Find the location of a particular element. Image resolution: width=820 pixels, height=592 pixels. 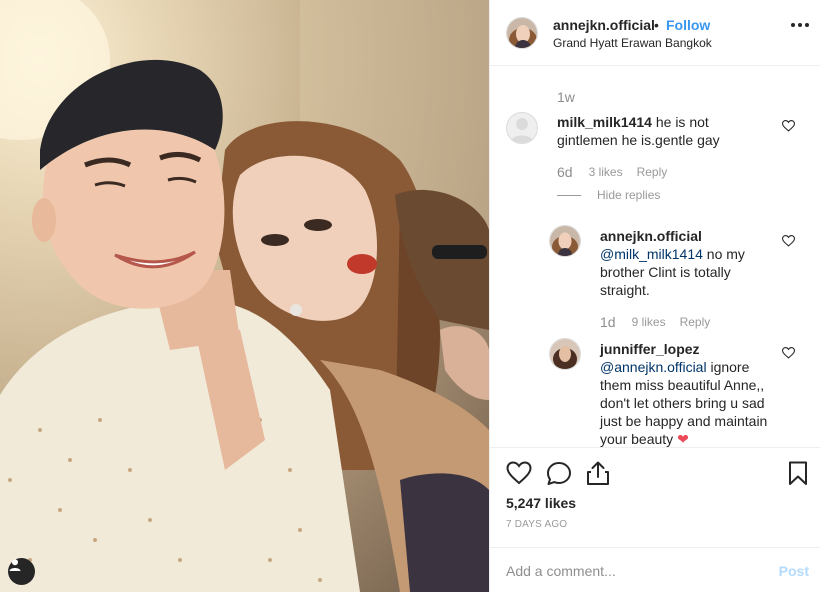

comment-meta: 6d 3 likes Reply is located at coordinates (612, 172).